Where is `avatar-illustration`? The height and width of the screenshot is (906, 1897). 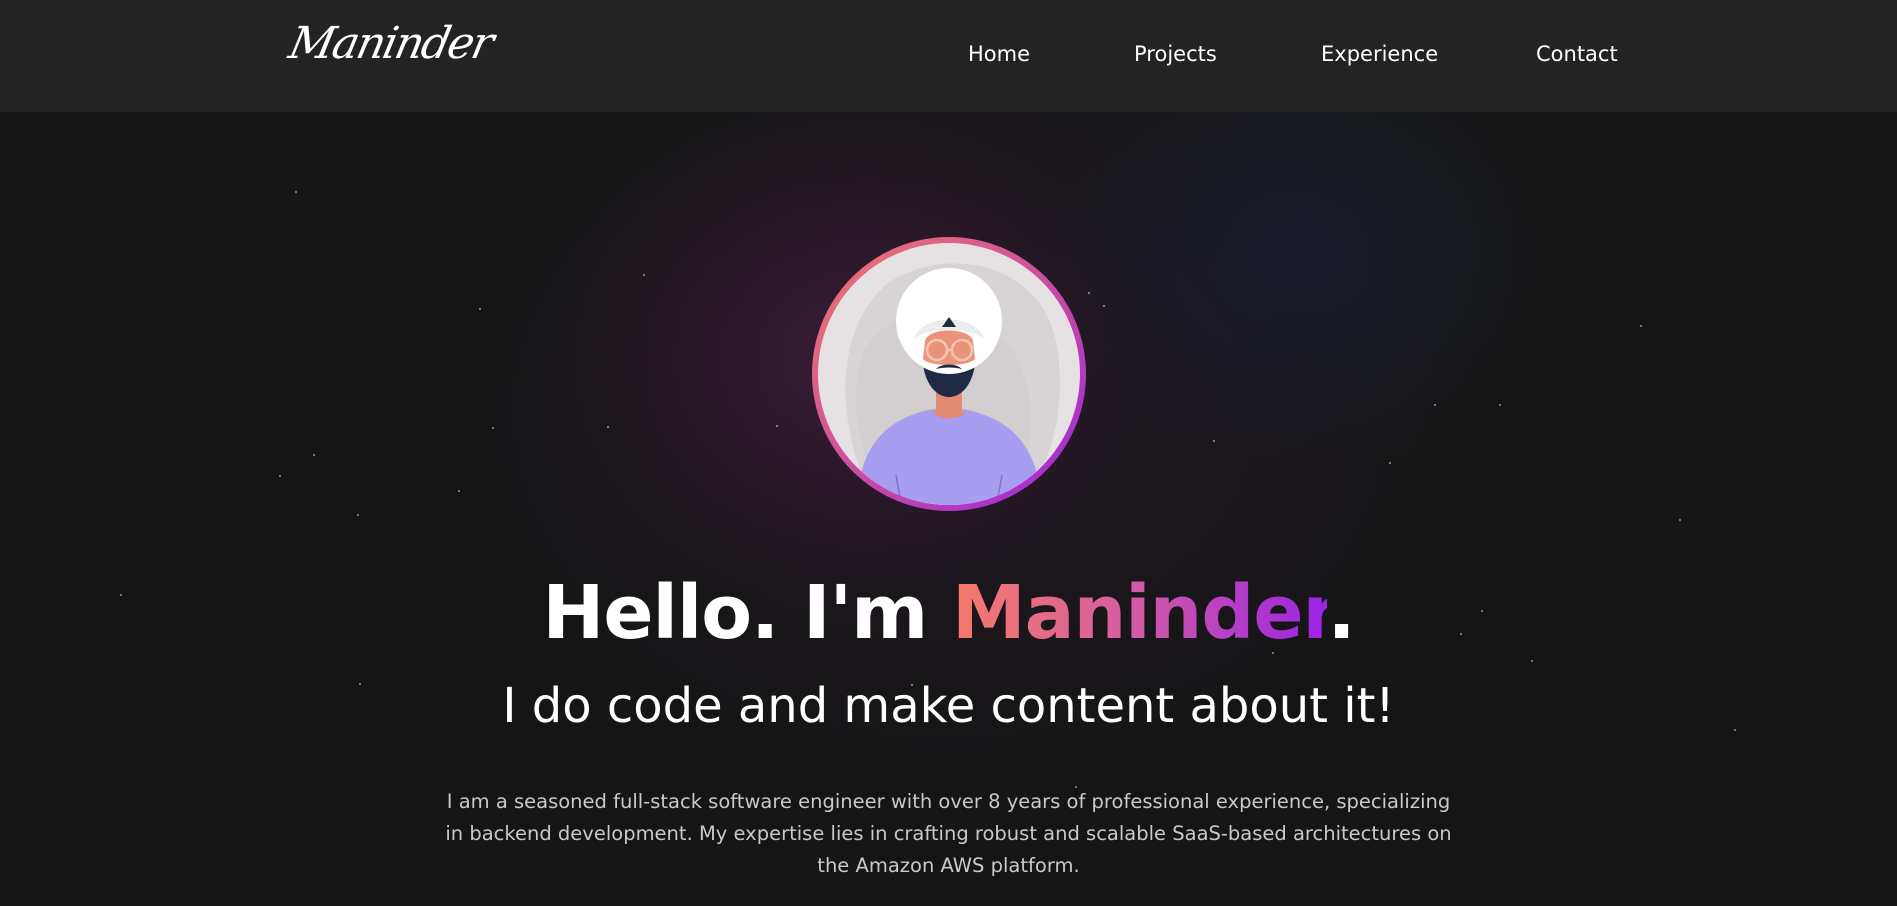
avatar-illustration is located at coordinates (952, 384).